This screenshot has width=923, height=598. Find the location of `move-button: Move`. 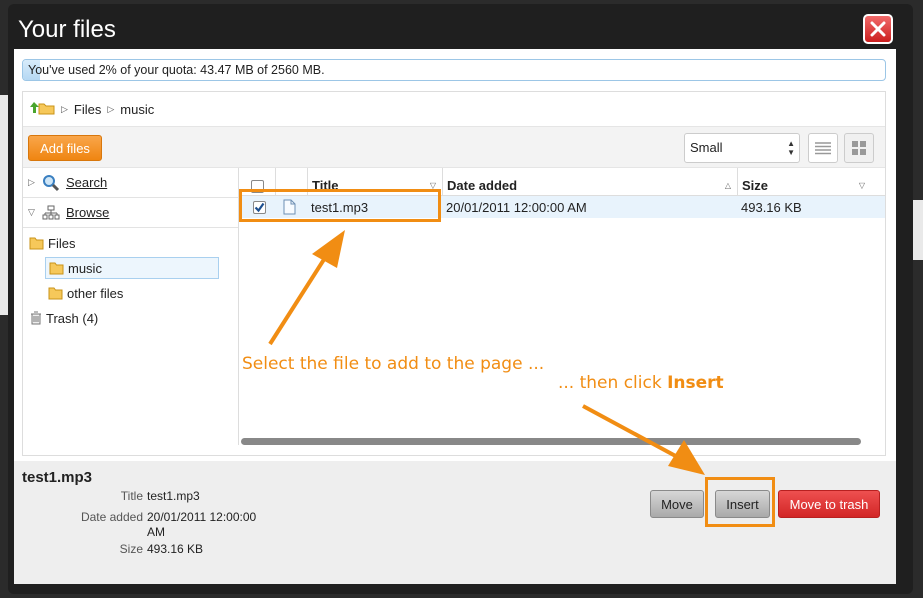

move-button: Move is located at coordinates (677, 504).